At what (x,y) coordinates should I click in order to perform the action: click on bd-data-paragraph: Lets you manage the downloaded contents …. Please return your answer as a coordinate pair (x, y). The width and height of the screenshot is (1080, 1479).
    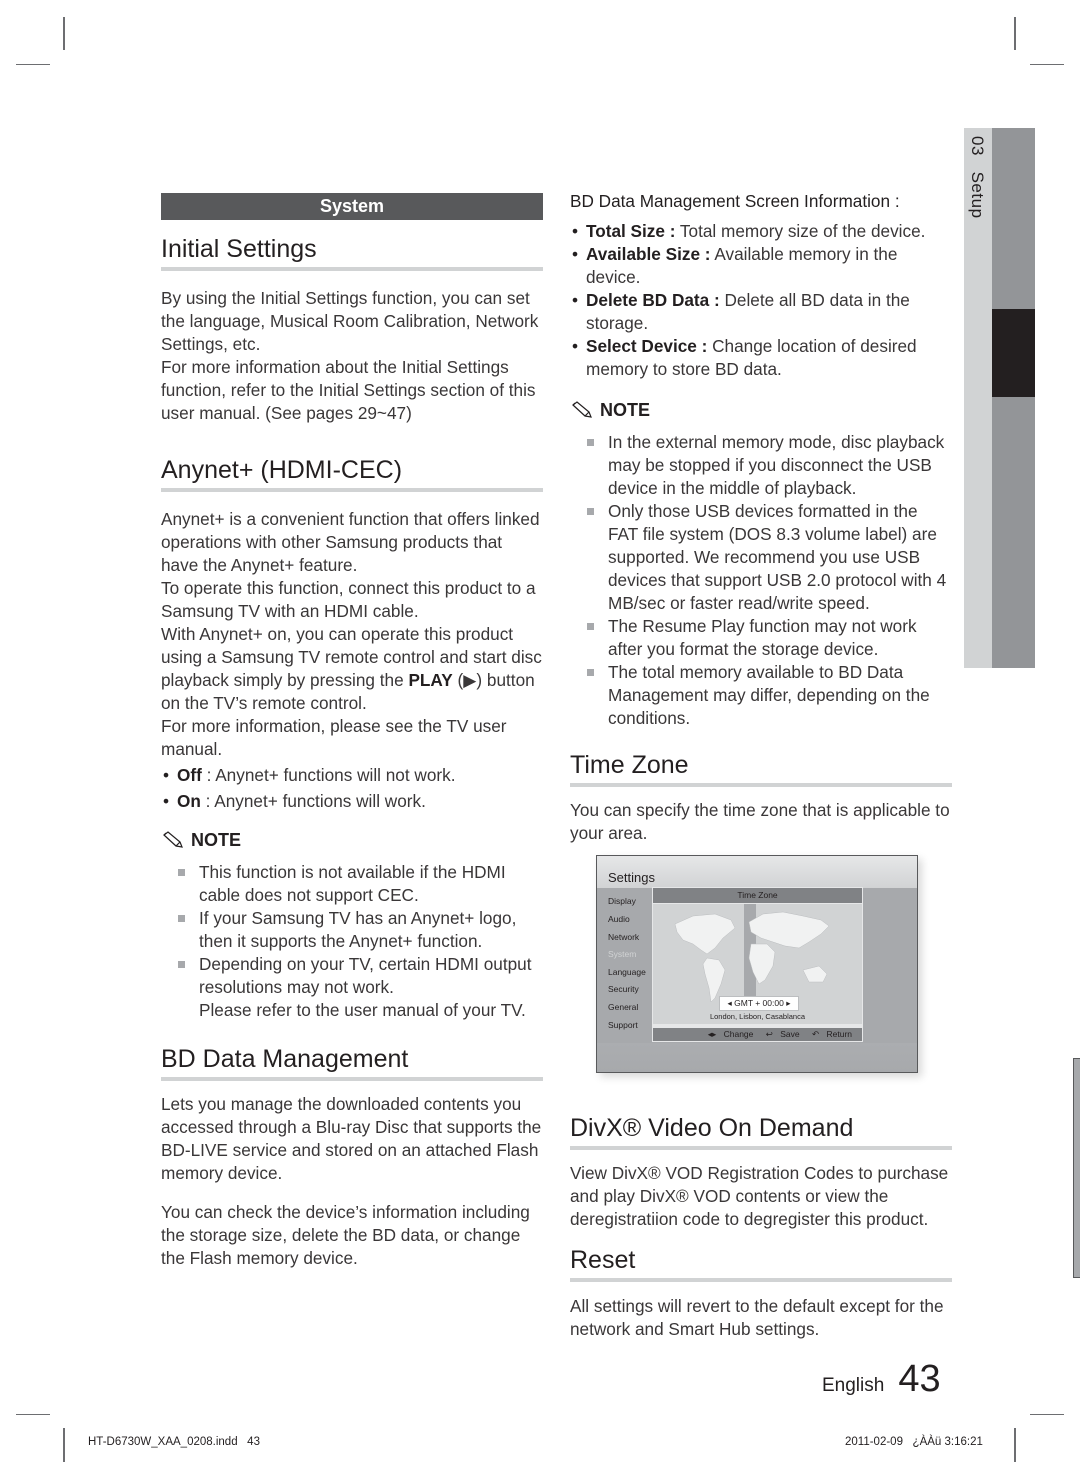
    Looking at the image, I should click on (351, 1138).